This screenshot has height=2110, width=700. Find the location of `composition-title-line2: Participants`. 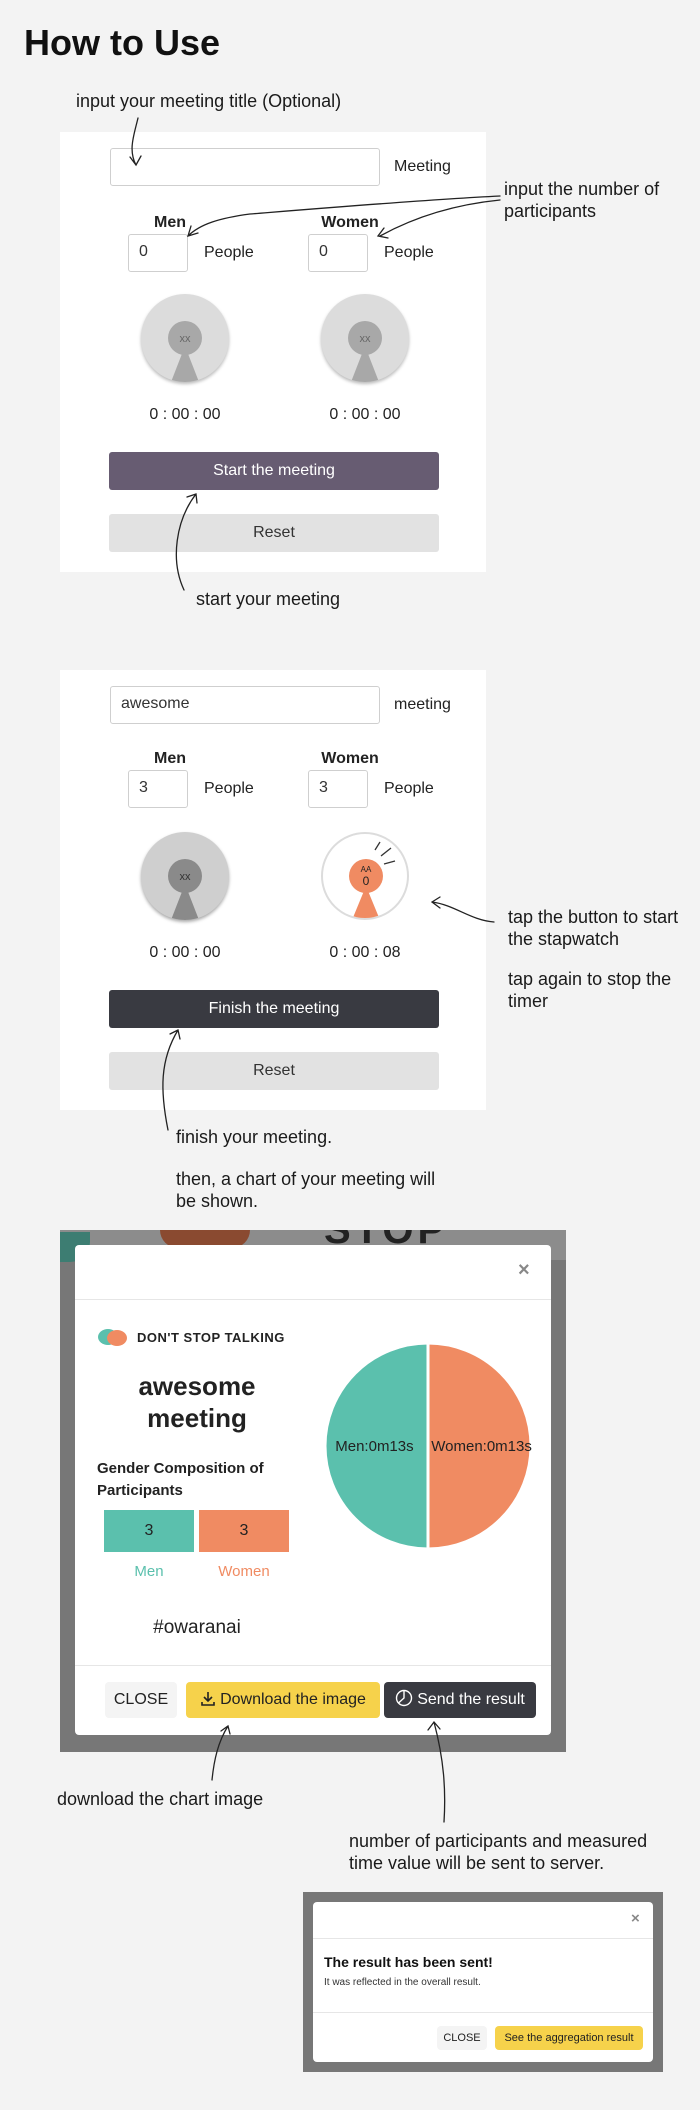

composition-title-line2: Participants is located at coordinates (140, 1490).